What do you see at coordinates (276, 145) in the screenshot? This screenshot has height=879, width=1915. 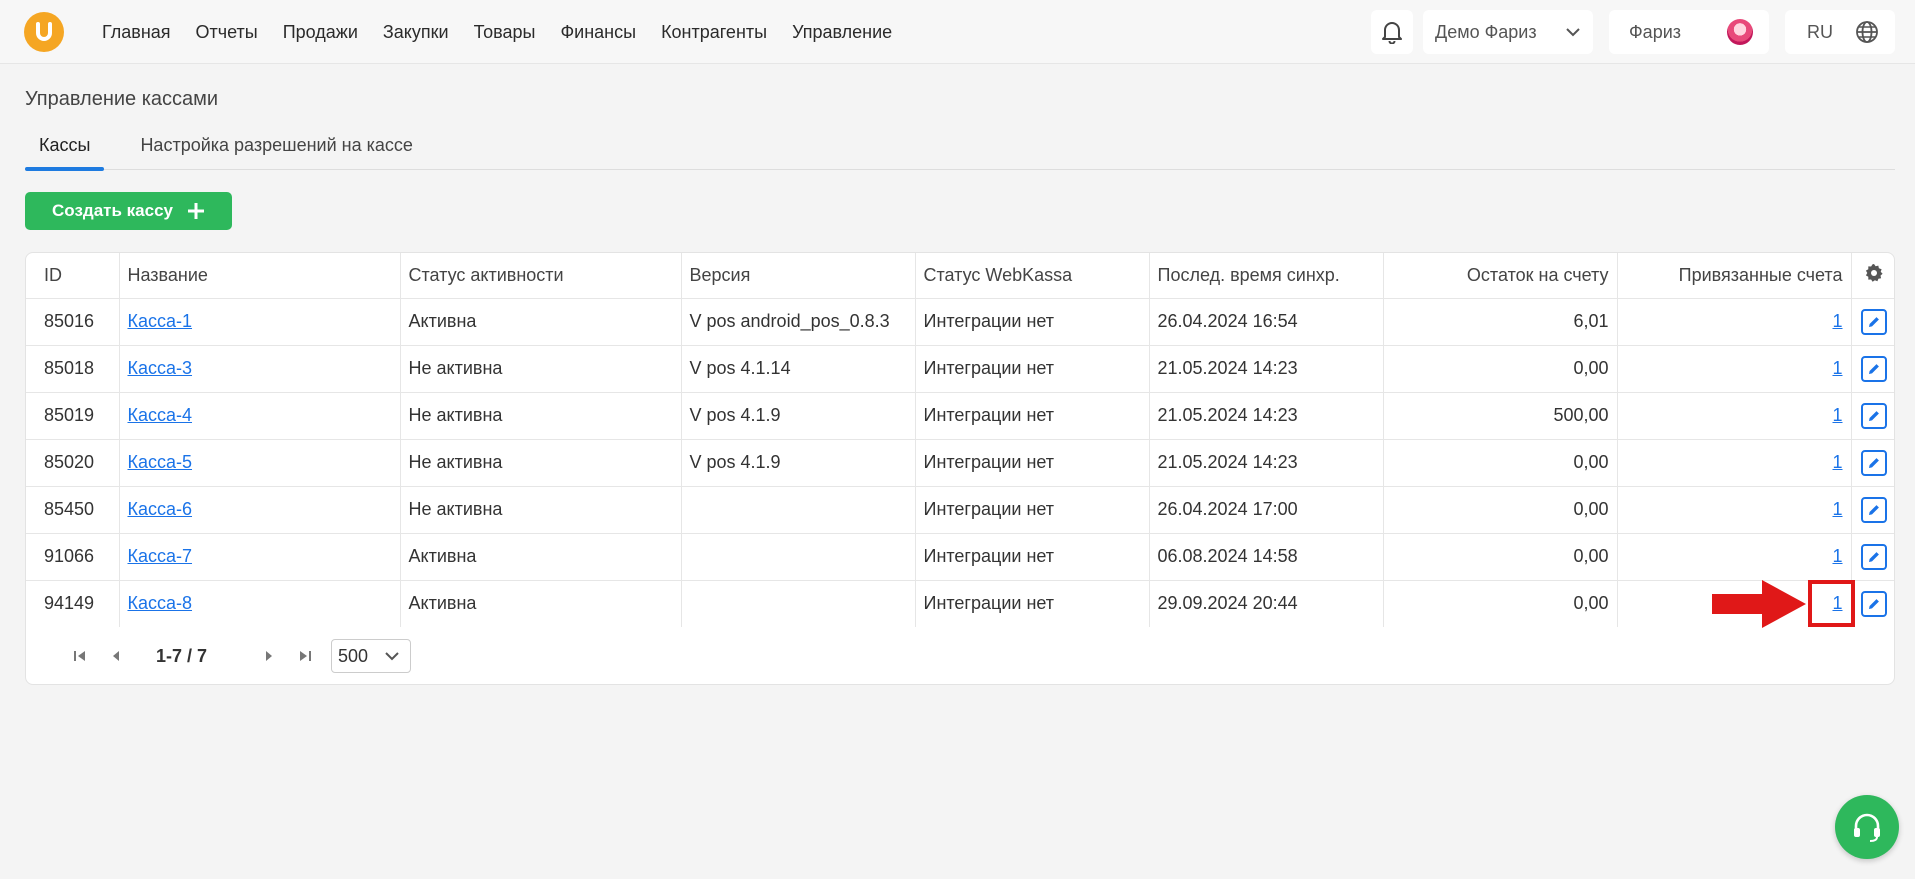 I see `tab-register-permissions: Настройка разрешений на кассе` at bounding box center [276, 145].